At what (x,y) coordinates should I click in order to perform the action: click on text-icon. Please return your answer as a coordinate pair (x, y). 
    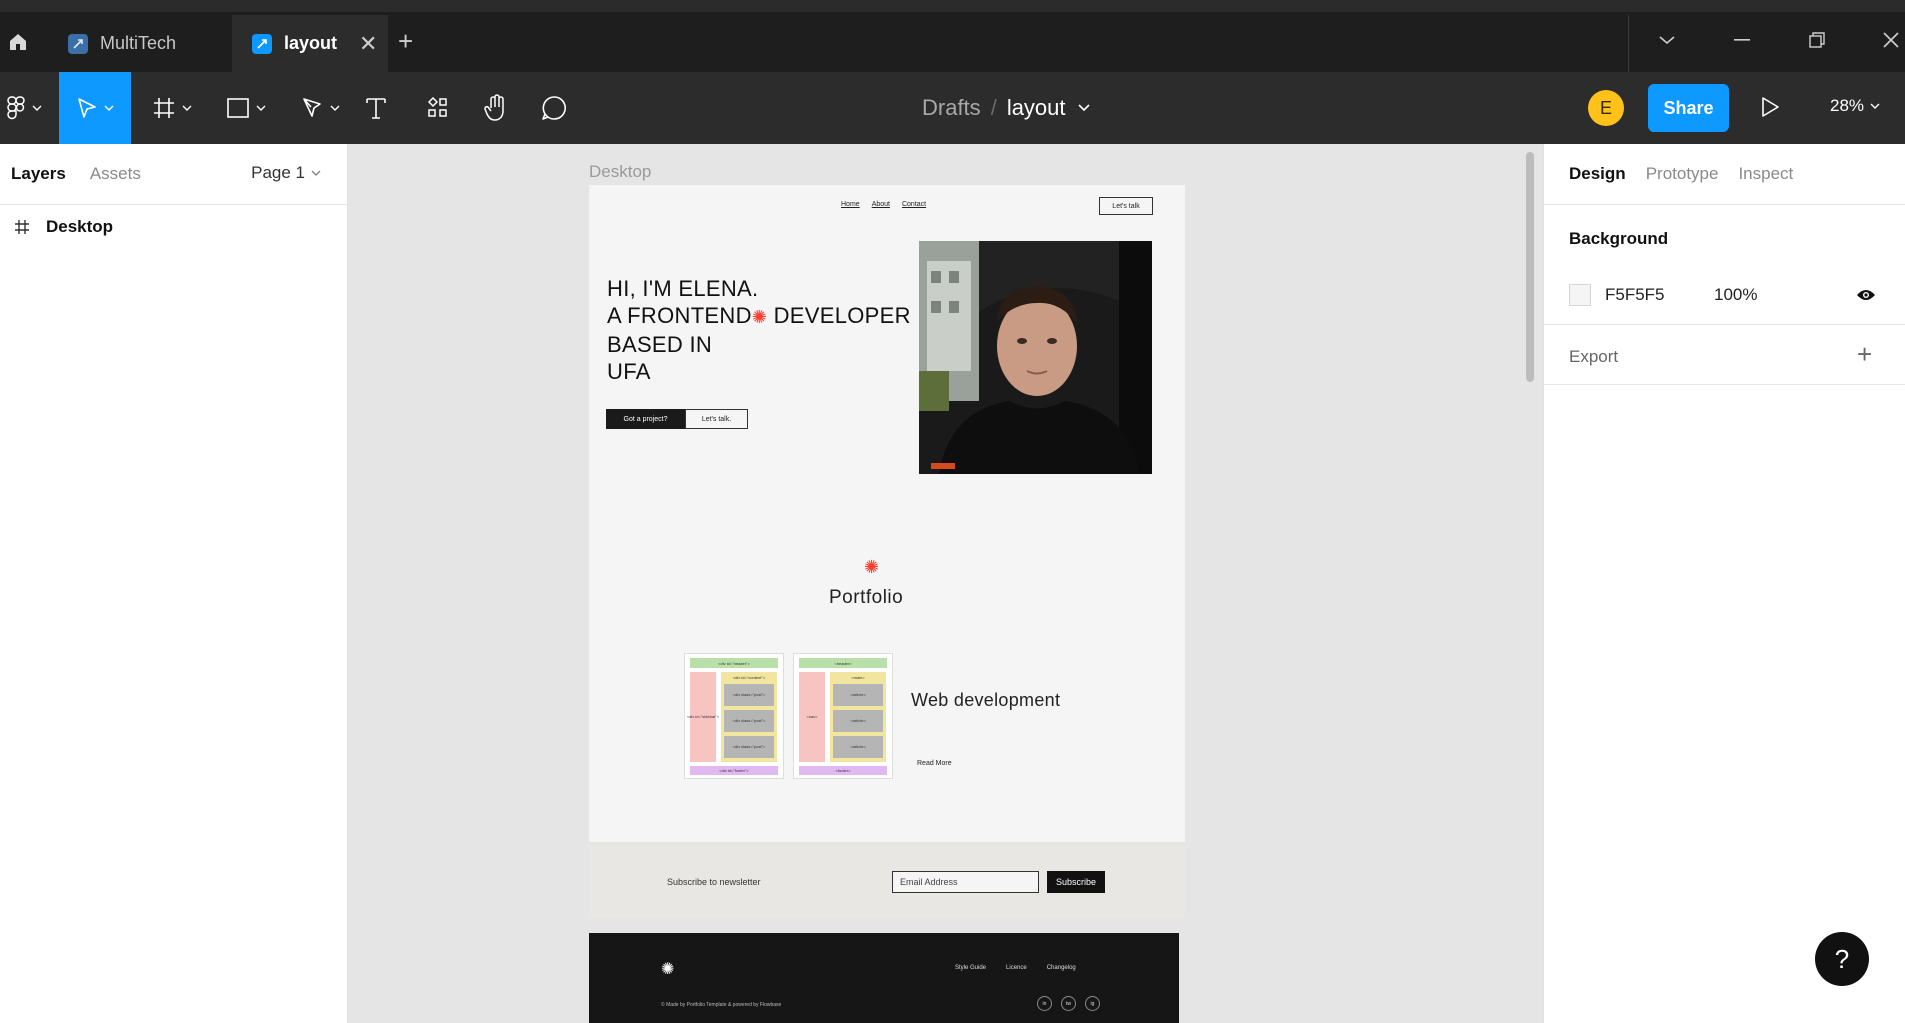
    Looking at the image, I should click on (376, 108).